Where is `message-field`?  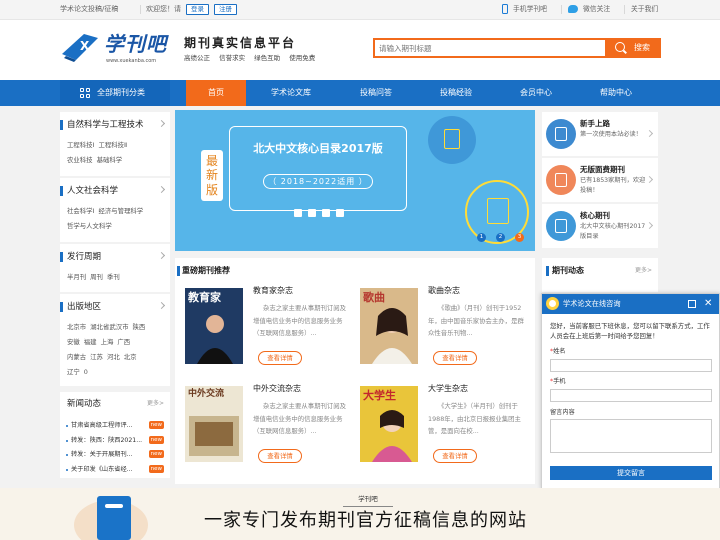
message-field is located at coordinates (631, 436).